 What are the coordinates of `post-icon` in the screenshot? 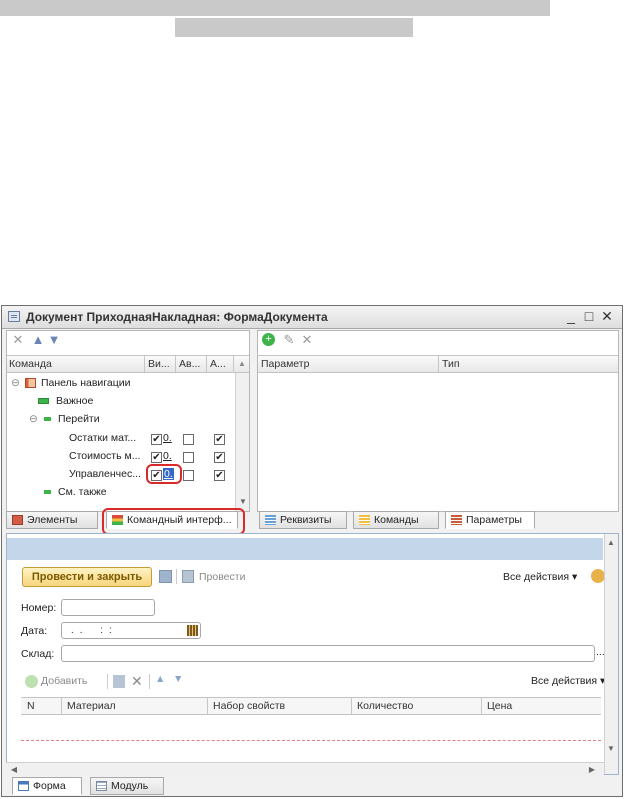 It's located at (188, 576).